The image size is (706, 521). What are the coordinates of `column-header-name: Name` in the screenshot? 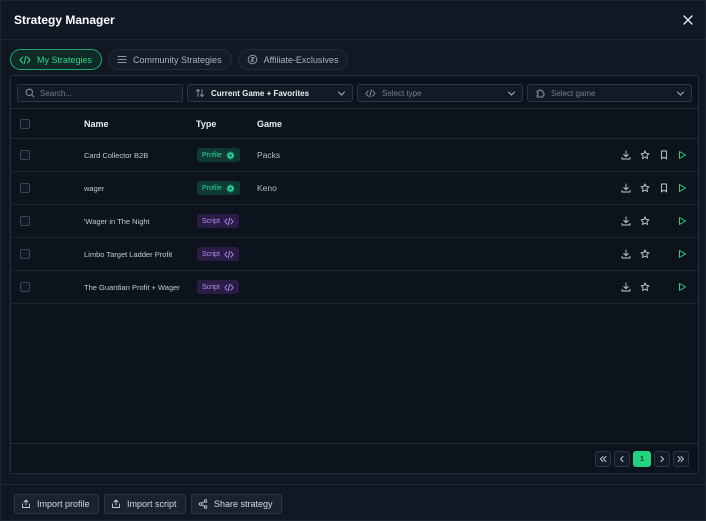 It's located at (96, 124).